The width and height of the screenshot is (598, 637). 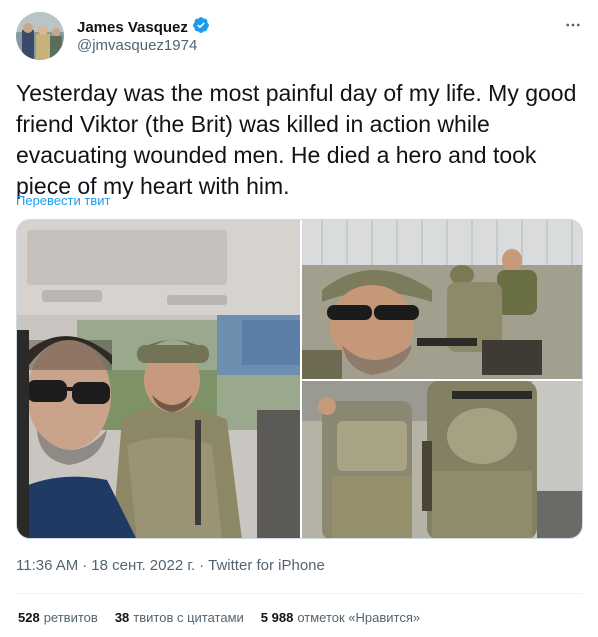 What do you see at coordinates (201, 27) in the screenshot?
I see `verified-badge-icon` at bounding box center [201, 27].